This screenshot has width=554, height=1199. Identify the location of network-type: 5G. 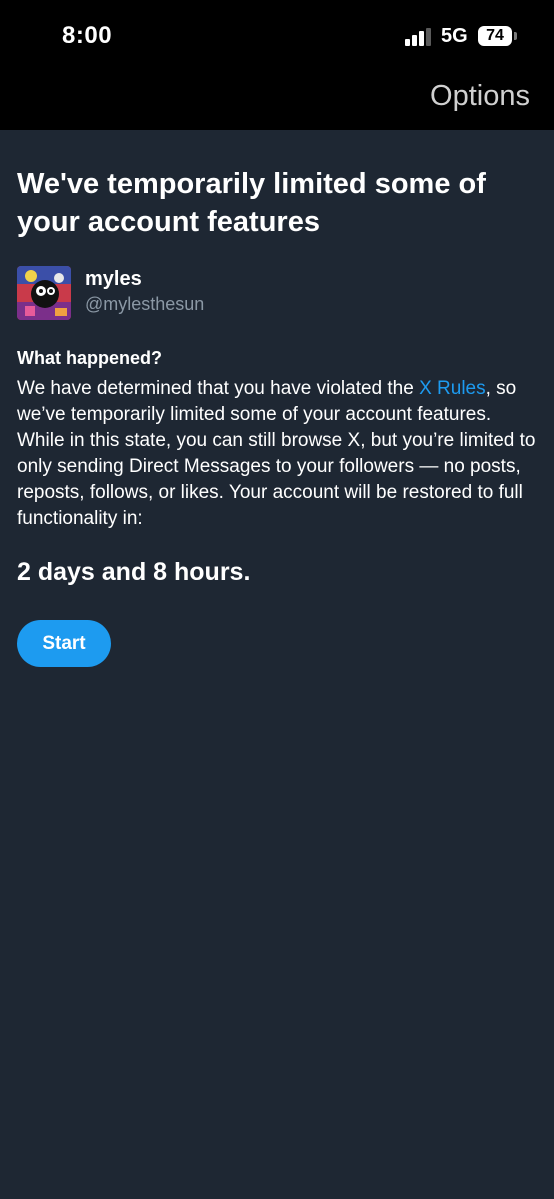
(454, 36).